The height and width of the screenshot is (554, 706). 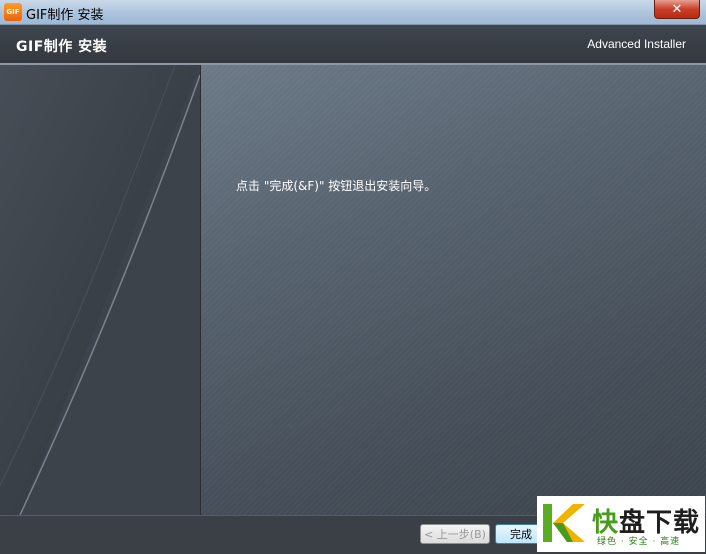 I want to click on header-title: GIF制作 安装, so click(x=62, y=47).